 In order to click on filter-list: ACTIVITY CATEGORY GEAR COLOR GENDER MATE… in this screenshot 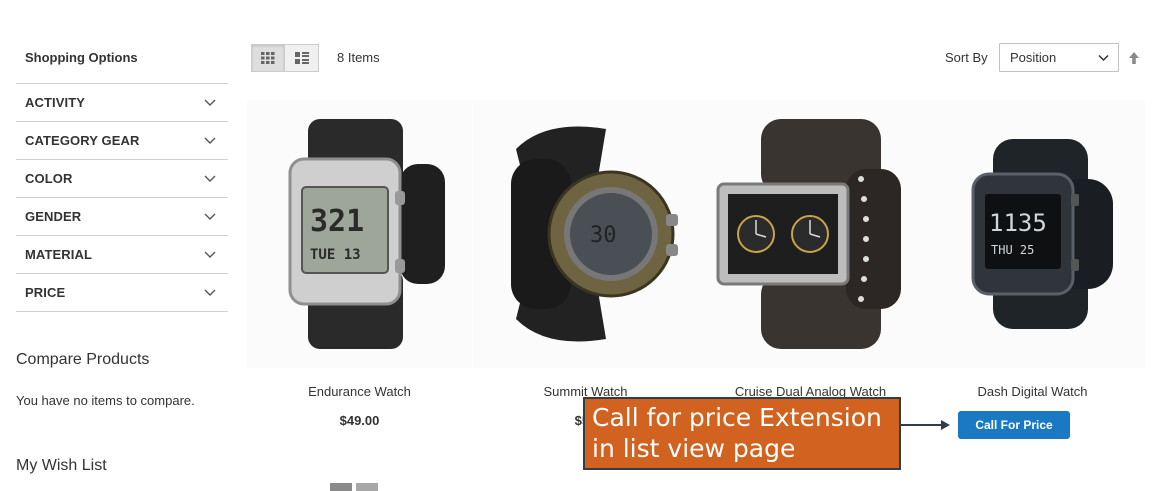, I will do `click(122, 197)`.